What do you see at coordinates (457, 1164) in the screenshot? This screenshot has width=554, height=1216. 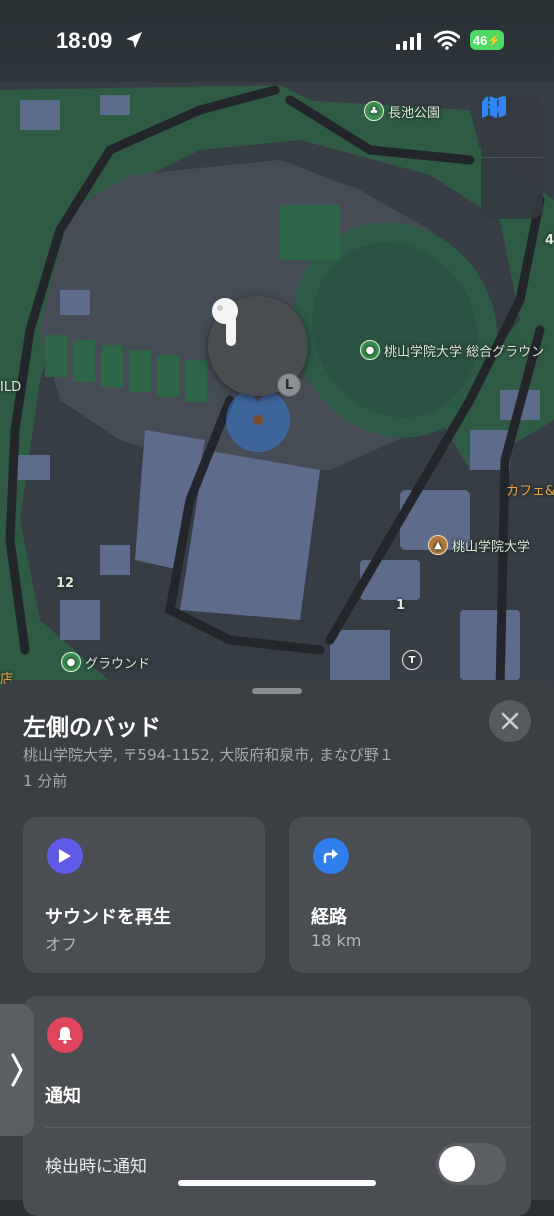 I see `toggle-knob` at bounding box center [457, 1164].